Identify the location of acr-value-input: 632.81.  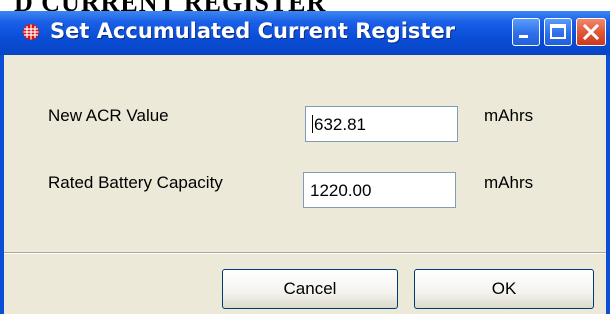
(381, 124).